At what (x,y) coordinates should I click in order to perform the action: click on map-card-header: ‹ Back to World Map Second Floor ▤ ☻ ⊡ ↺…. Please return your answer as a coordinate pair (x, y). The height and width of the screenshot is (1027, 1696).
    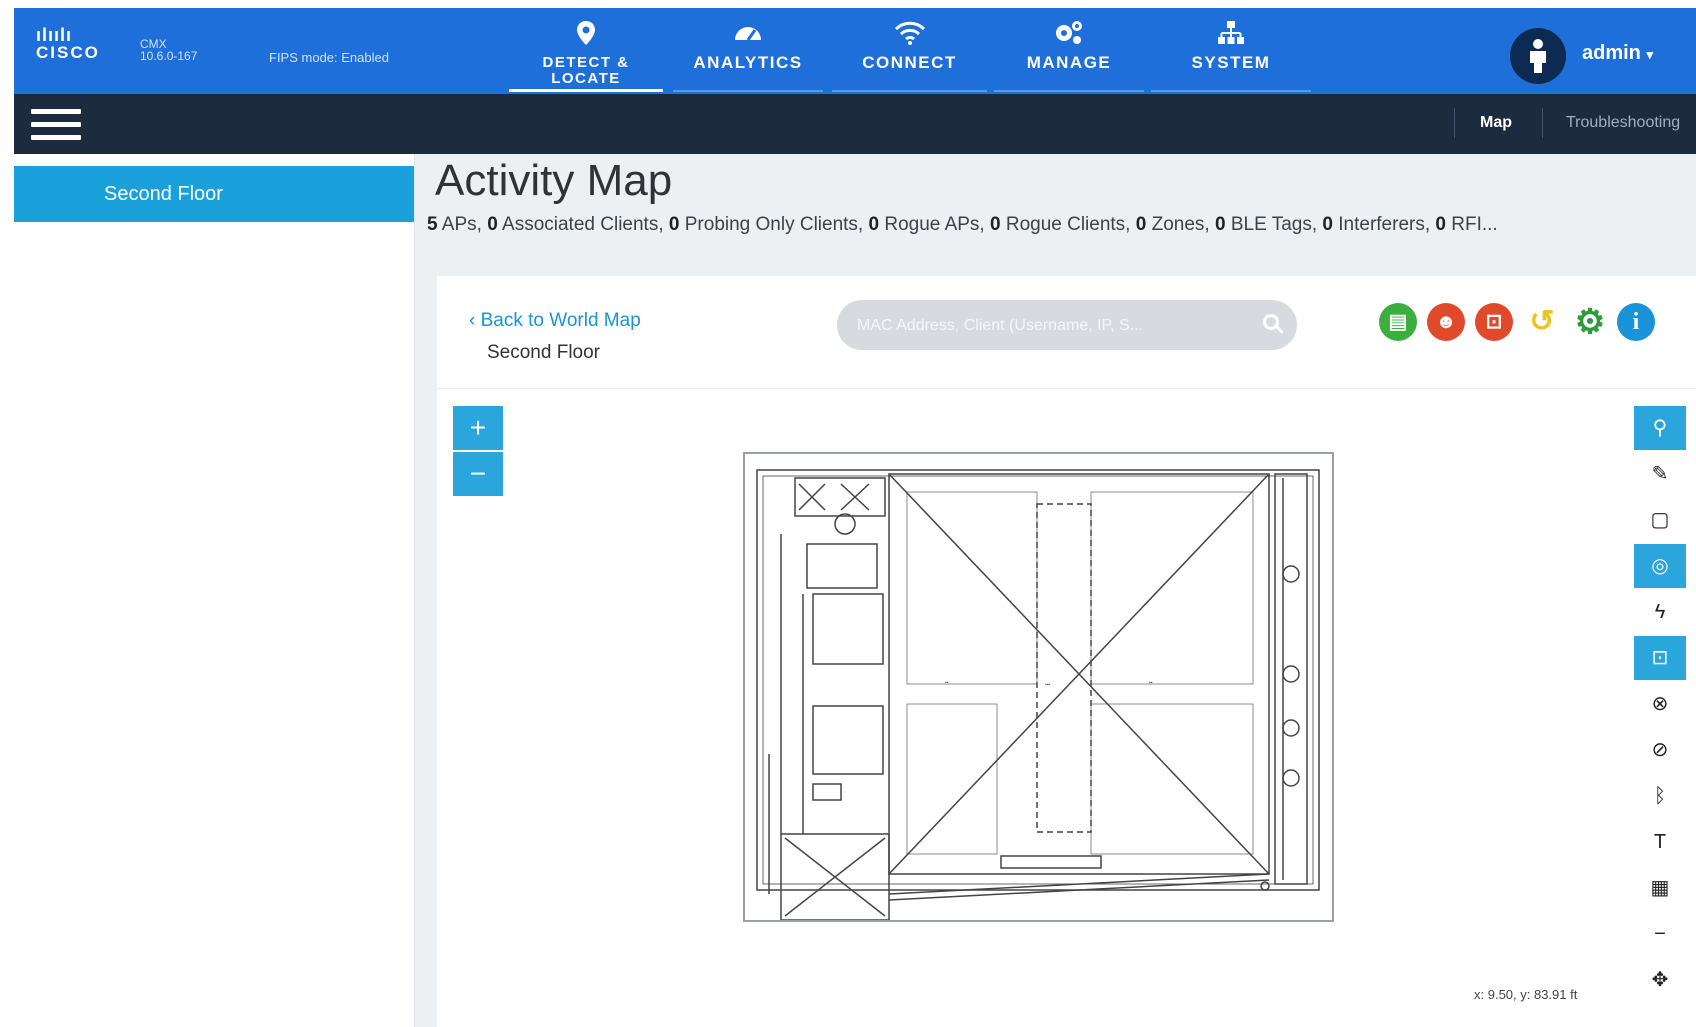
    Looking at the image, I should click on (1066, 332).